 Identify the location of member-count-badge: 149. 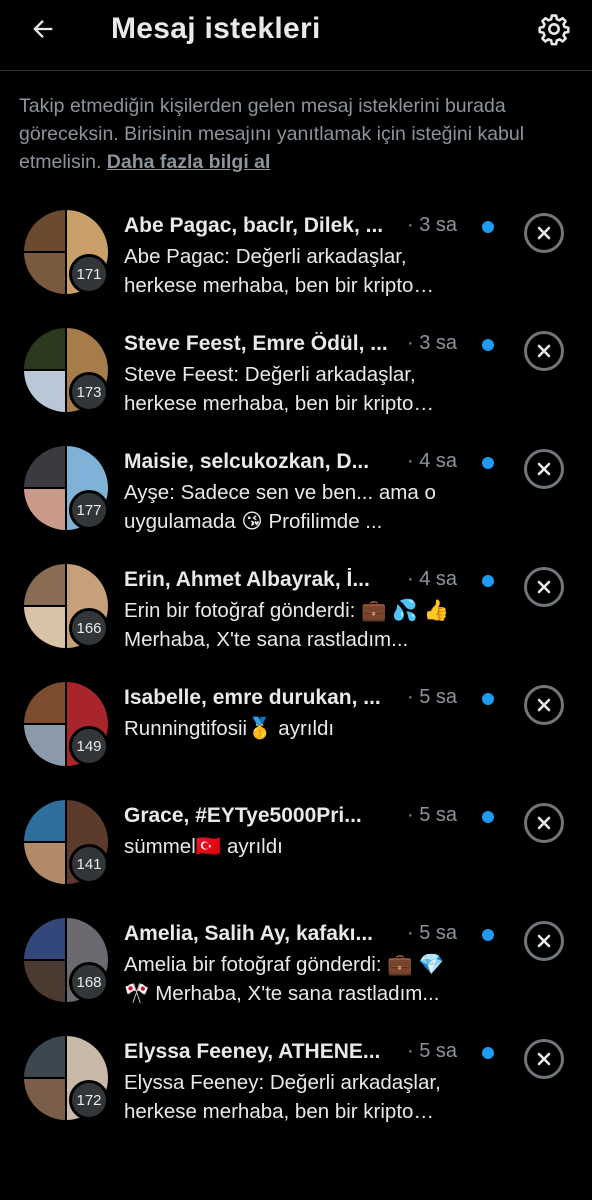
(89, 746).